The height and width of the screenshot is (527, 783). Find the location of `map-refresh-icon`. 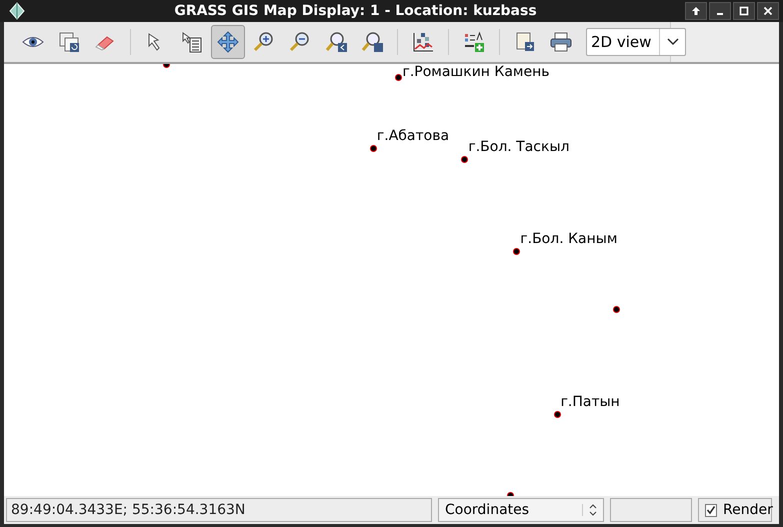

map-refresh-icon is located at coordinates (69, 42).